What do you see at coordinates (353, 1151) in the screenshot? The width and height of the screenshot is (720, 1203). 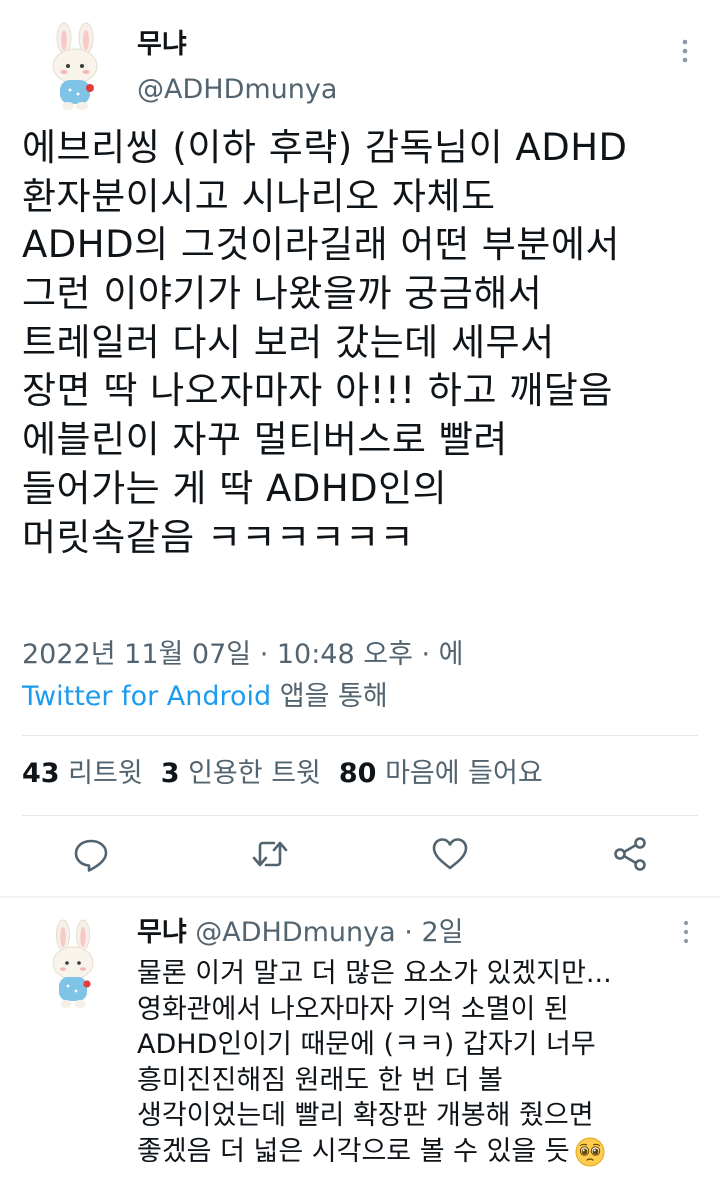 I see `reply-text-line: 좋겠음 더 넓은 시각으로 볼 수 있을 듯` at bounding box center [353, 1151].